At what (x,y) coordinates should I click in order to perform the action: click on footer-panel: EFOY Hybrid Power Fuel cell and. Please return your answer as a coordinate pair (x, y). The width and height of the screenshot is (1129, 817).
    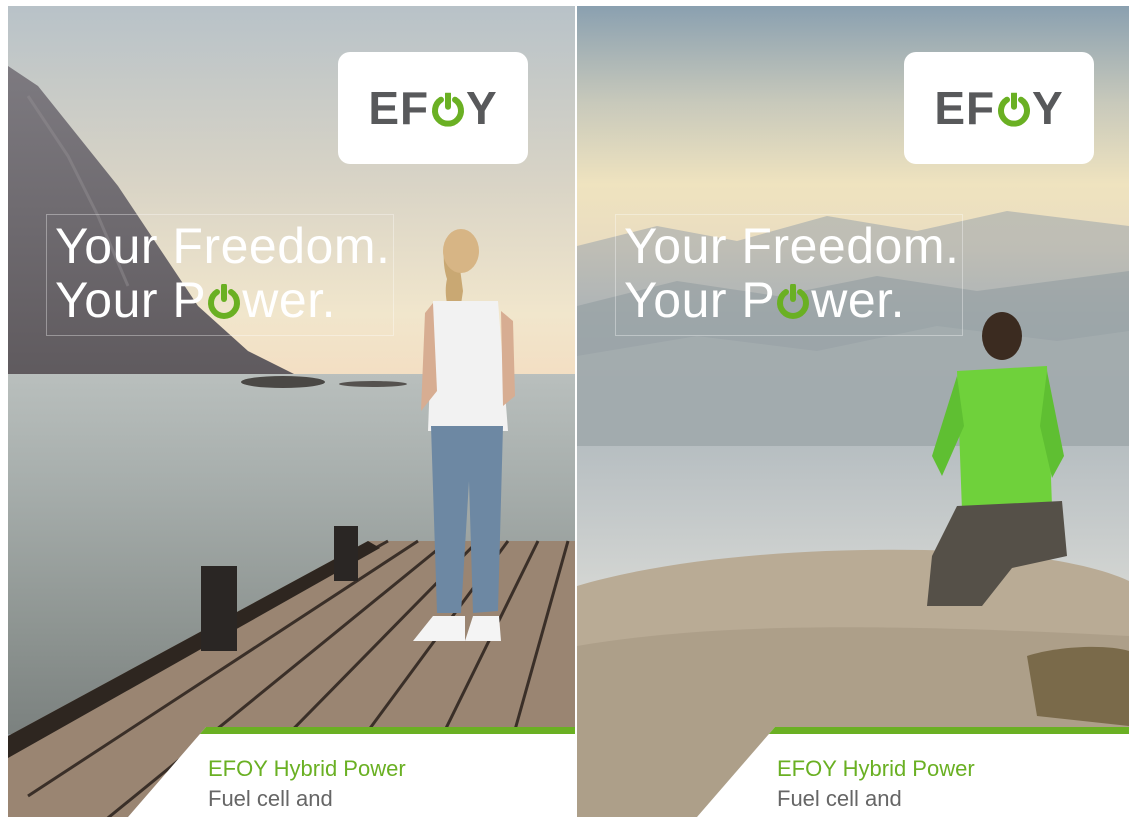
    Looking at the image, I should click on (351, 772).